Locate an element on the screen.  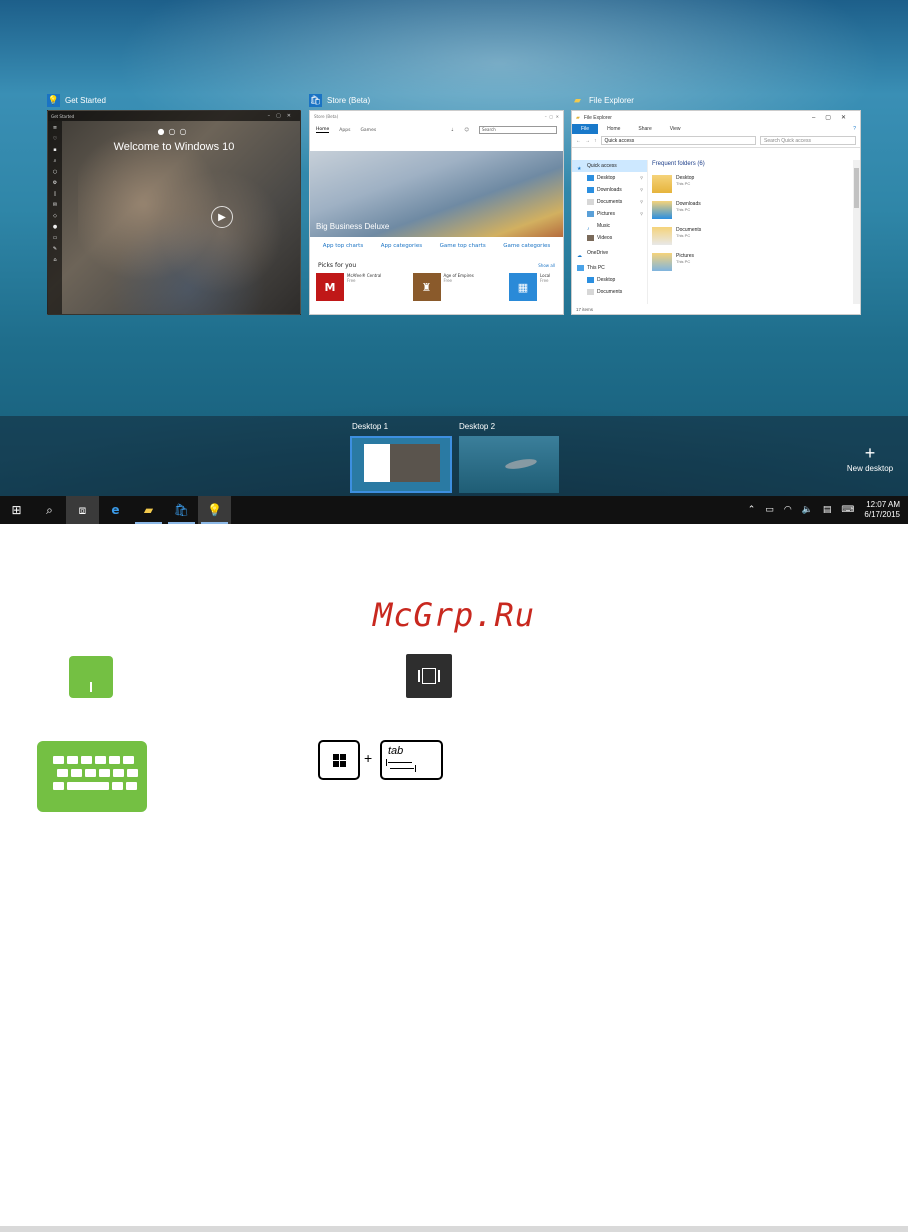
tab-file: File is located at coordinates (585, 129).